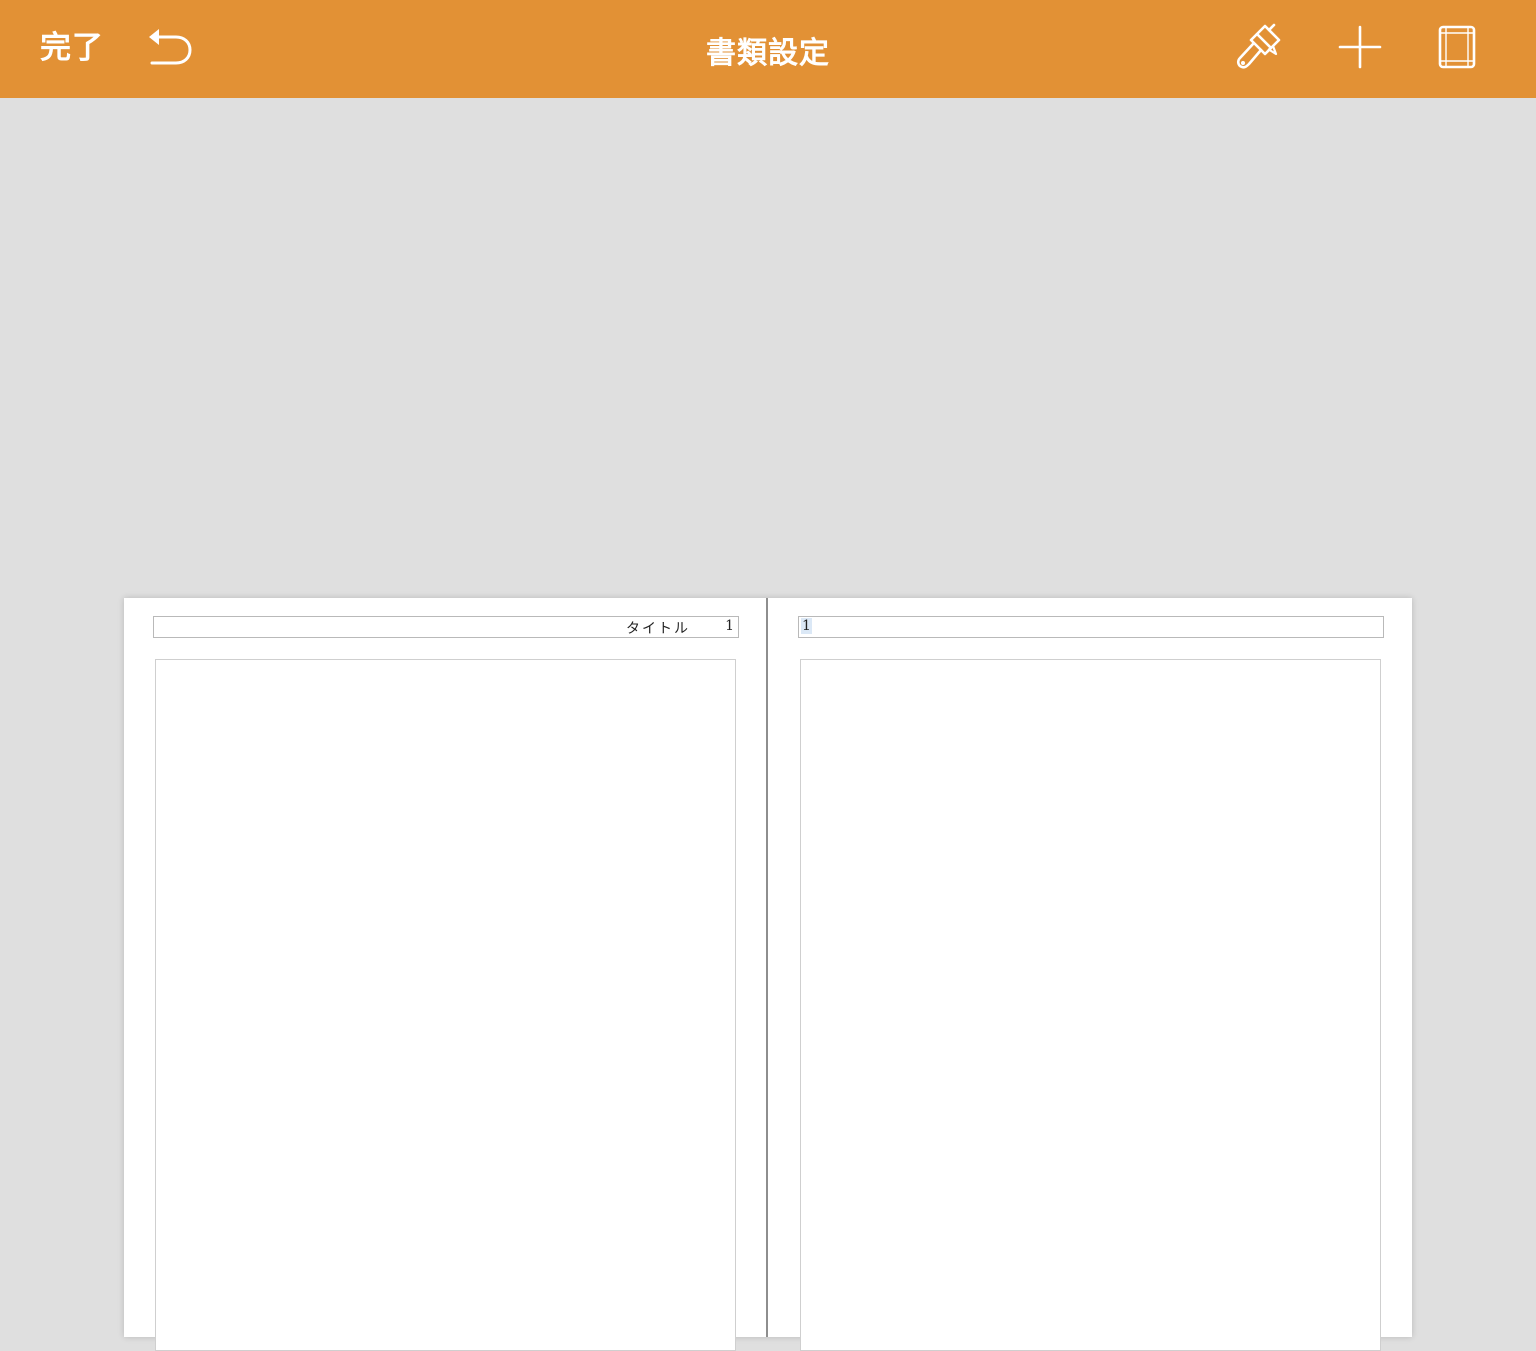  Describe the element at coordinates (768, 53) in the screenshot. I see `page-title: 書類設定` at that location.